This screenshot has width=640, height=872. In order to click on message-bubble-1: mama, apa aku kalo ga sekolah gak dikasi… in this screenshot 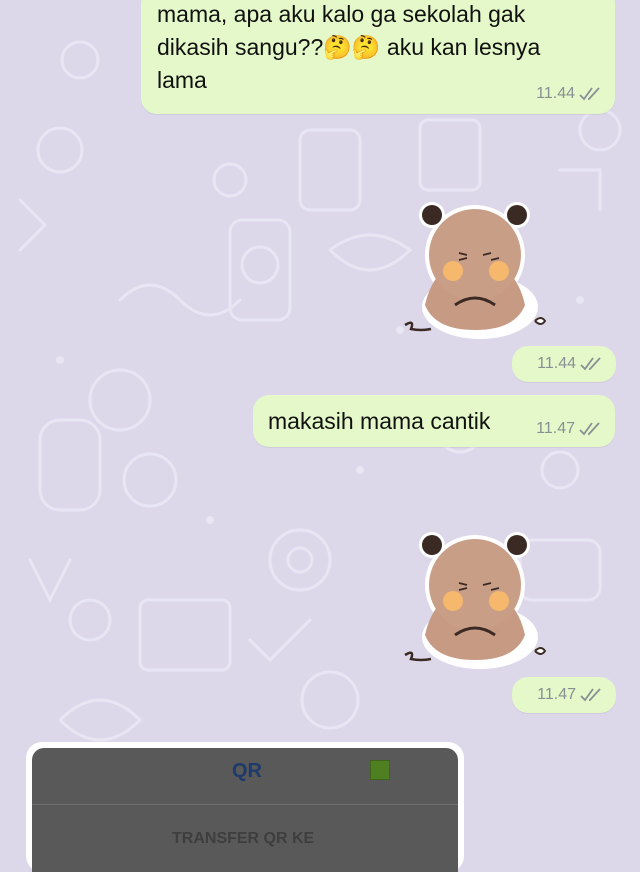, I will do `click(378, 57)`.